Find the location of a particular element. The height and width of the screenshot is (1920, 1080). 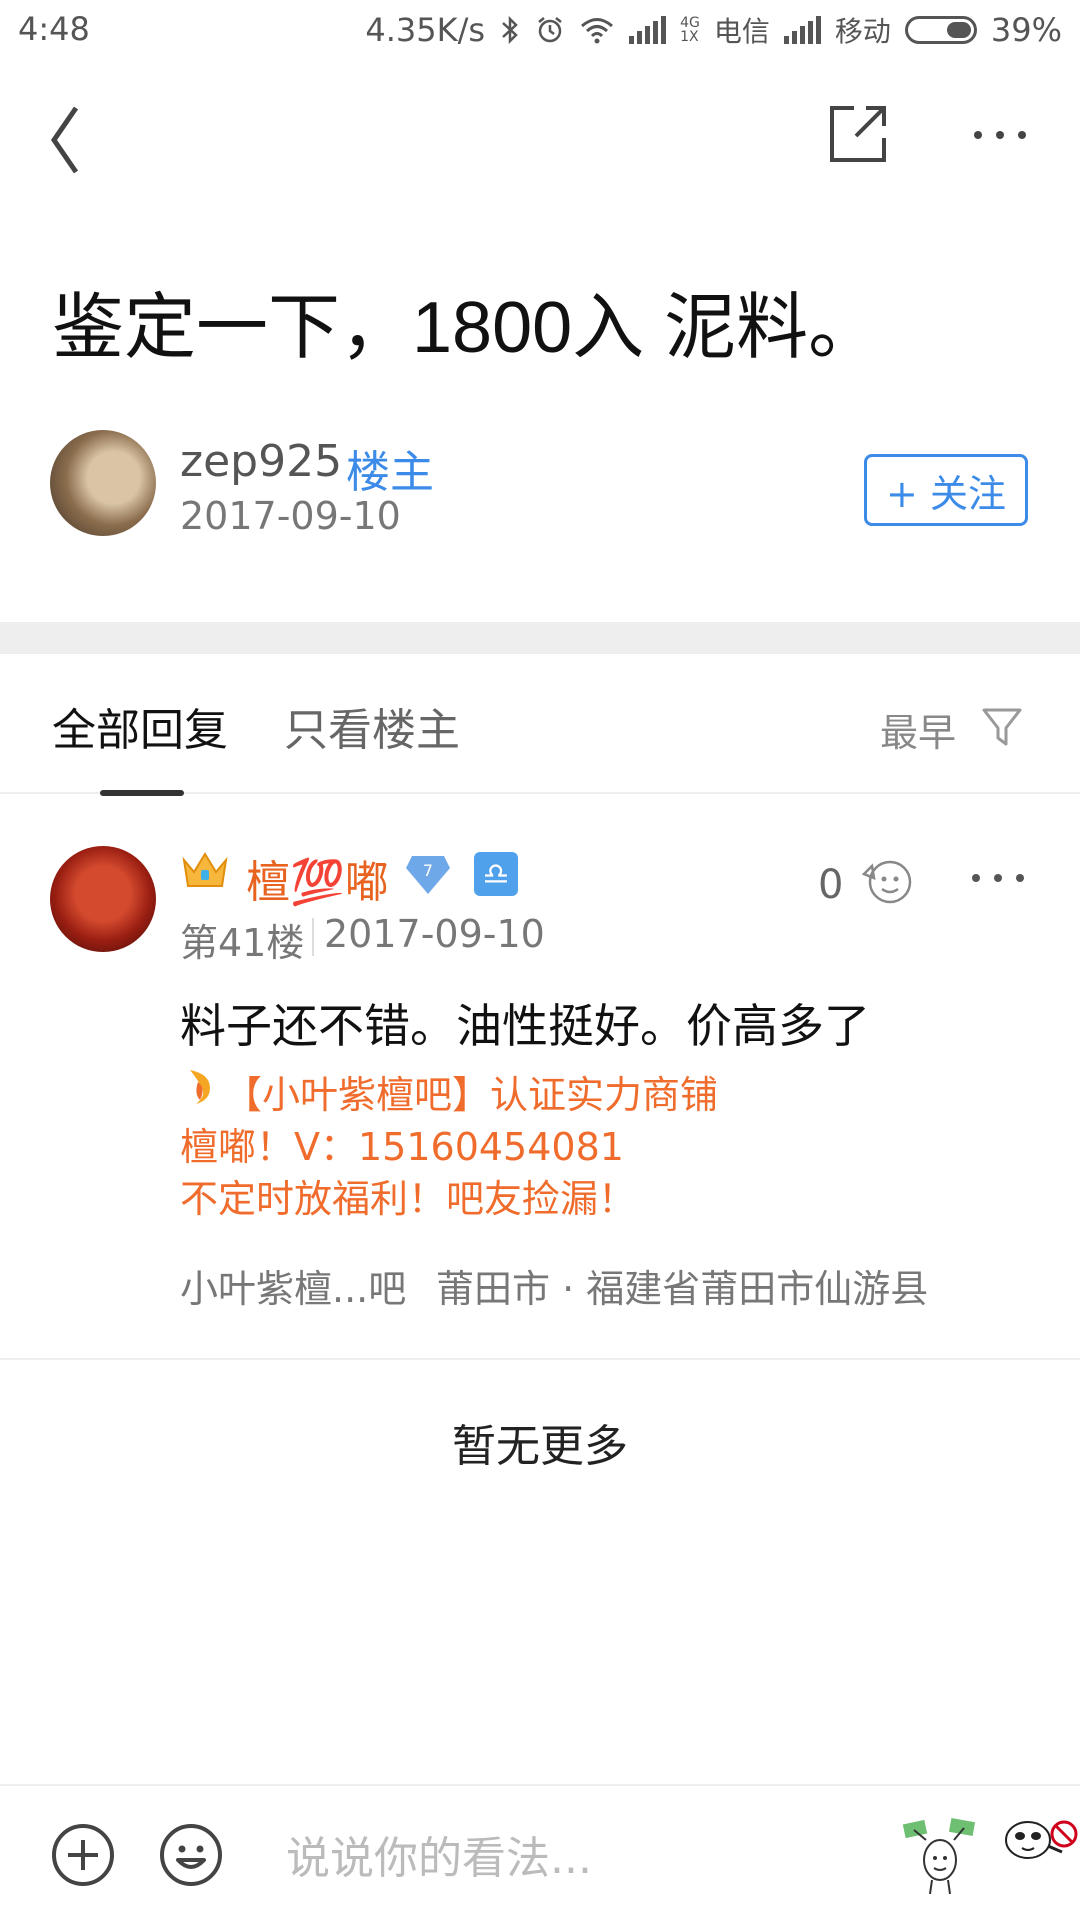

sort-order-button: 最早 is located at coordinates (918, 729).